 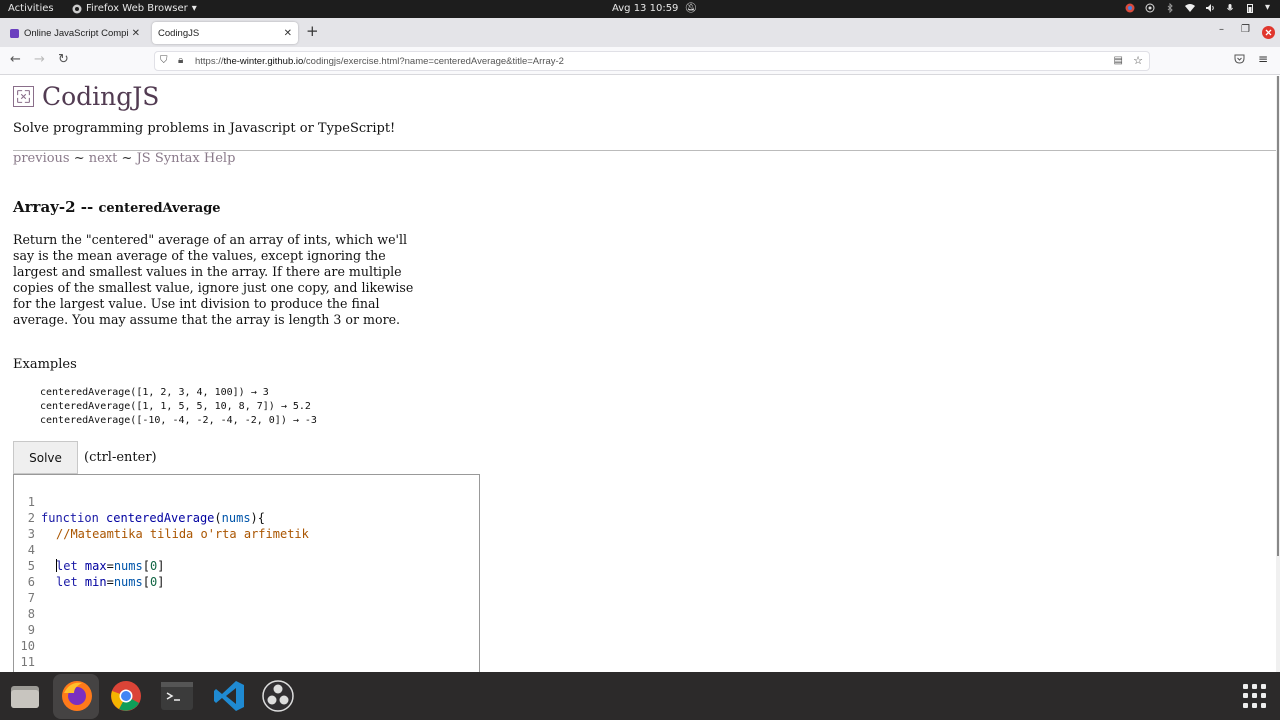 What do you see at coordinates (229, 696) in the screenshot?
I see `vscode-icon` at bounding box center [229, 696].